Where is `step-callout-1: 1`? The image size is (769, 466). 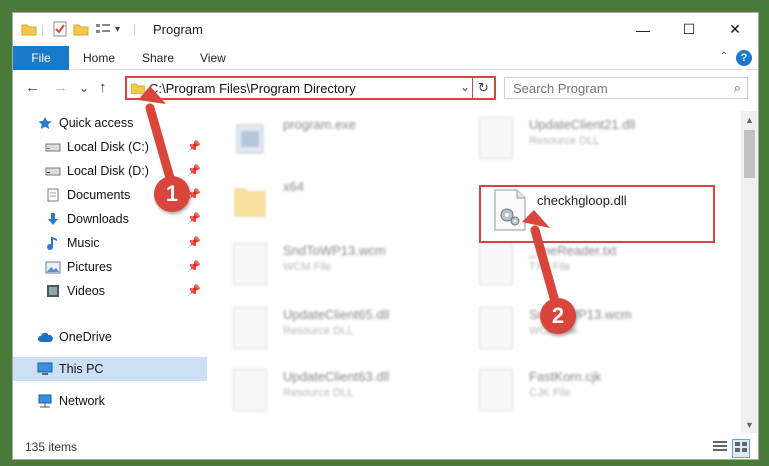 step-callout-1: 1 is located at coordinates (172, 194).